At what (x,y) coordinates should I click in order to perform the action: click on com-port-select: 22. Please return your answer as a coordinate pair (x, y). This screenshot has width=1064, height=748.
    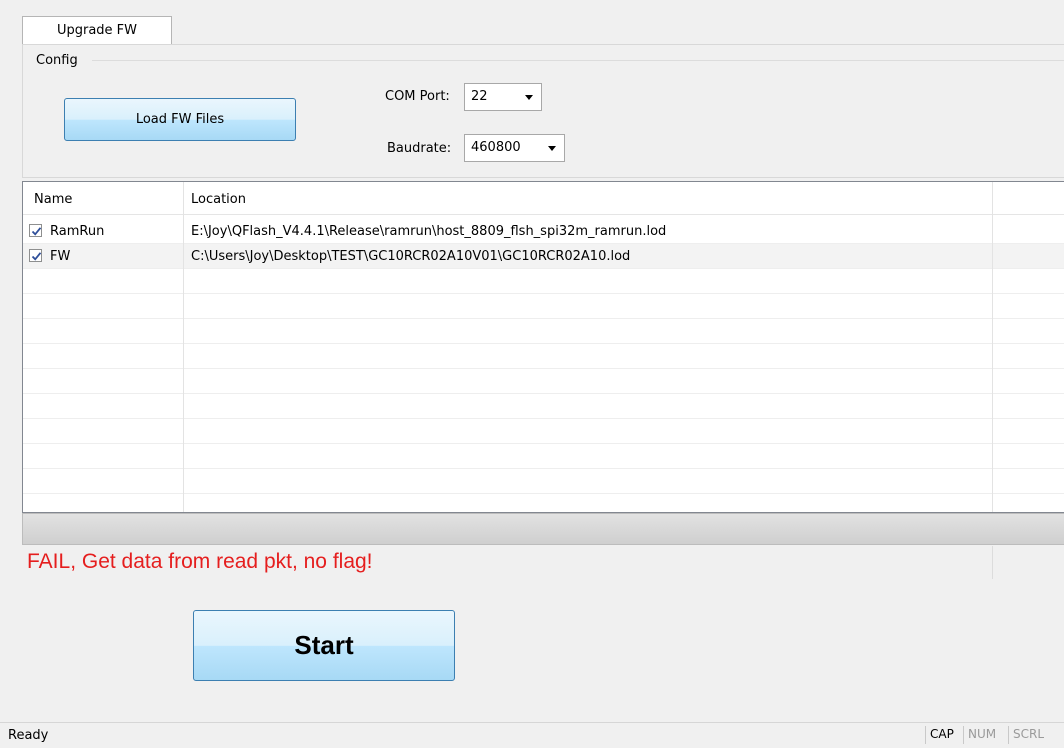
    Looking at the image, I should click on (503, 97).